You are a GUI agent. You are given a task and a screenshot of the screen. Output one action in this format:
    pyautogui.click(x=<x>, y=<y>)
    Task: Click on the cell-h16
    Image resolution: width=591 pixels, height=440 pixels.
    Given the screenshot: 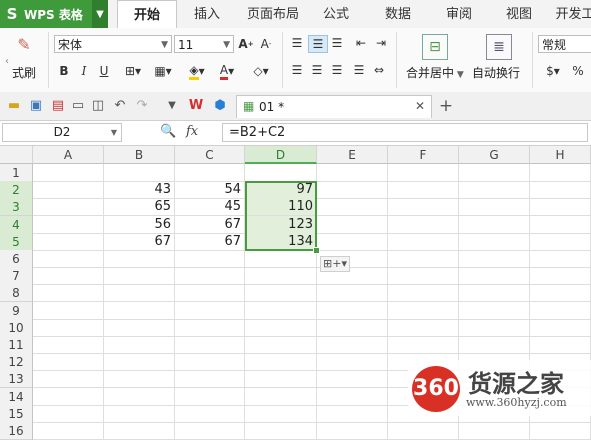 What is the action you would take?
    pyautogui.click(x=560, y=431)
    